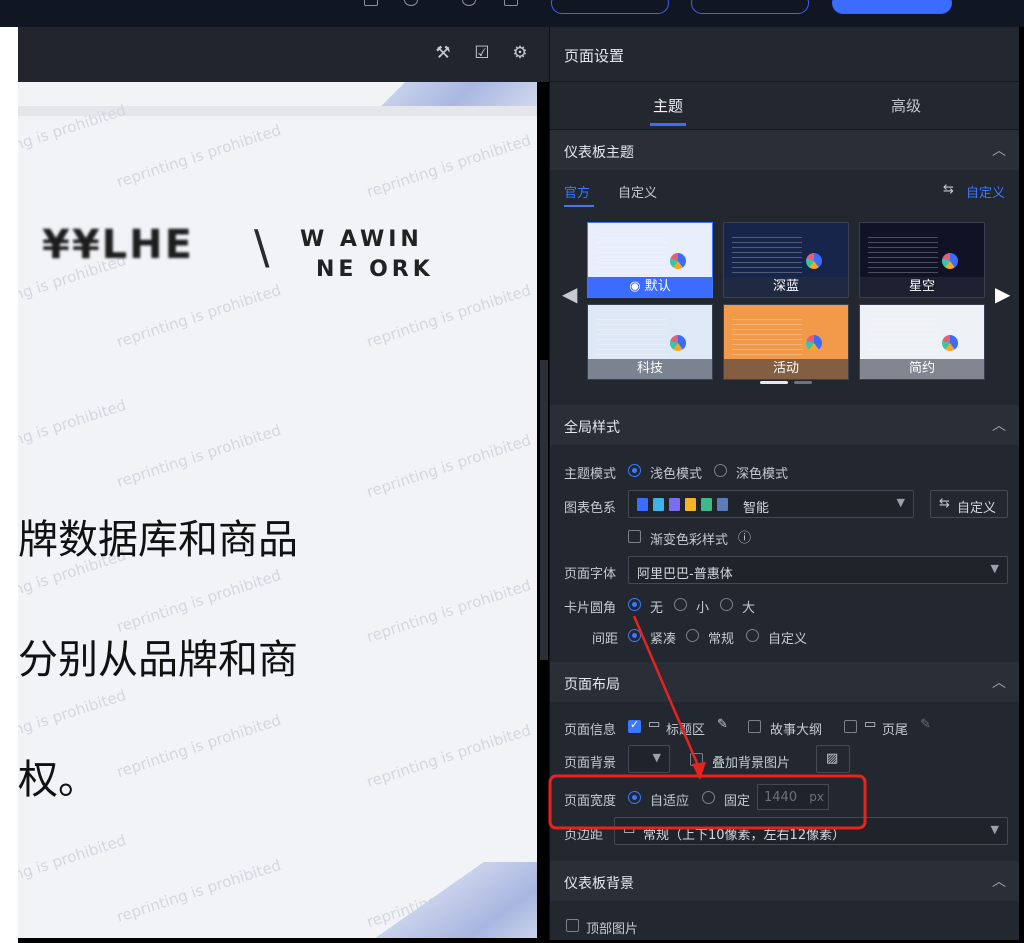 This screenshot has height=943, width=1024. Describe the element at coordinates (469, 3) in the screenshot. I see `search-icon` at that location.